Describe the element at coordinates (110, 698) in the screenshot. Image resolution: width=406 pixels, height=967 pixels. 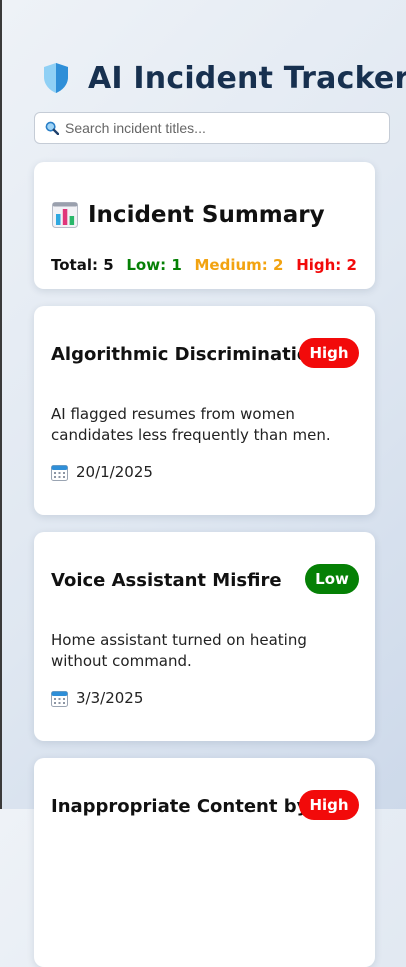
I see `incident-date: 3/3/2025` at that location.